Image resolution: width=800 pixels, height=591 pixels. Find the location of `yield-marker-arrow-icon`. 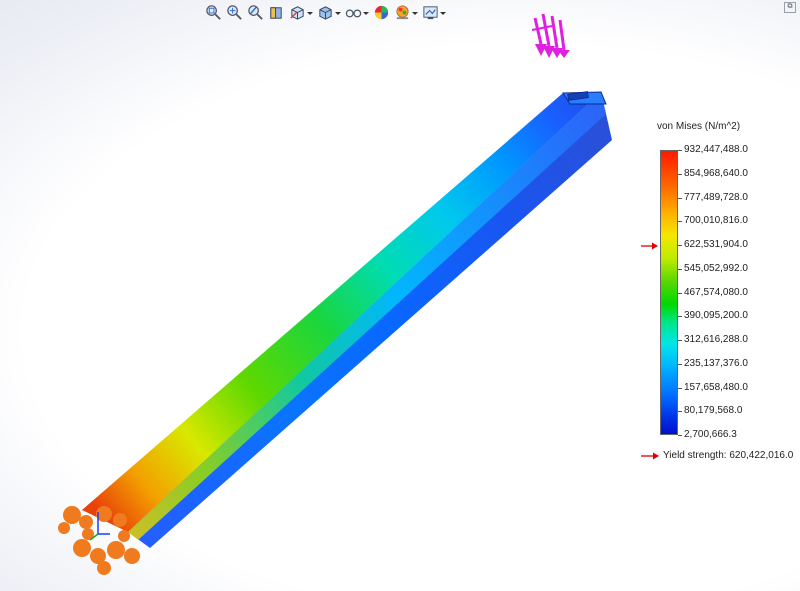

yield-marker-arrow-icon is located at coordinates (649, 246).